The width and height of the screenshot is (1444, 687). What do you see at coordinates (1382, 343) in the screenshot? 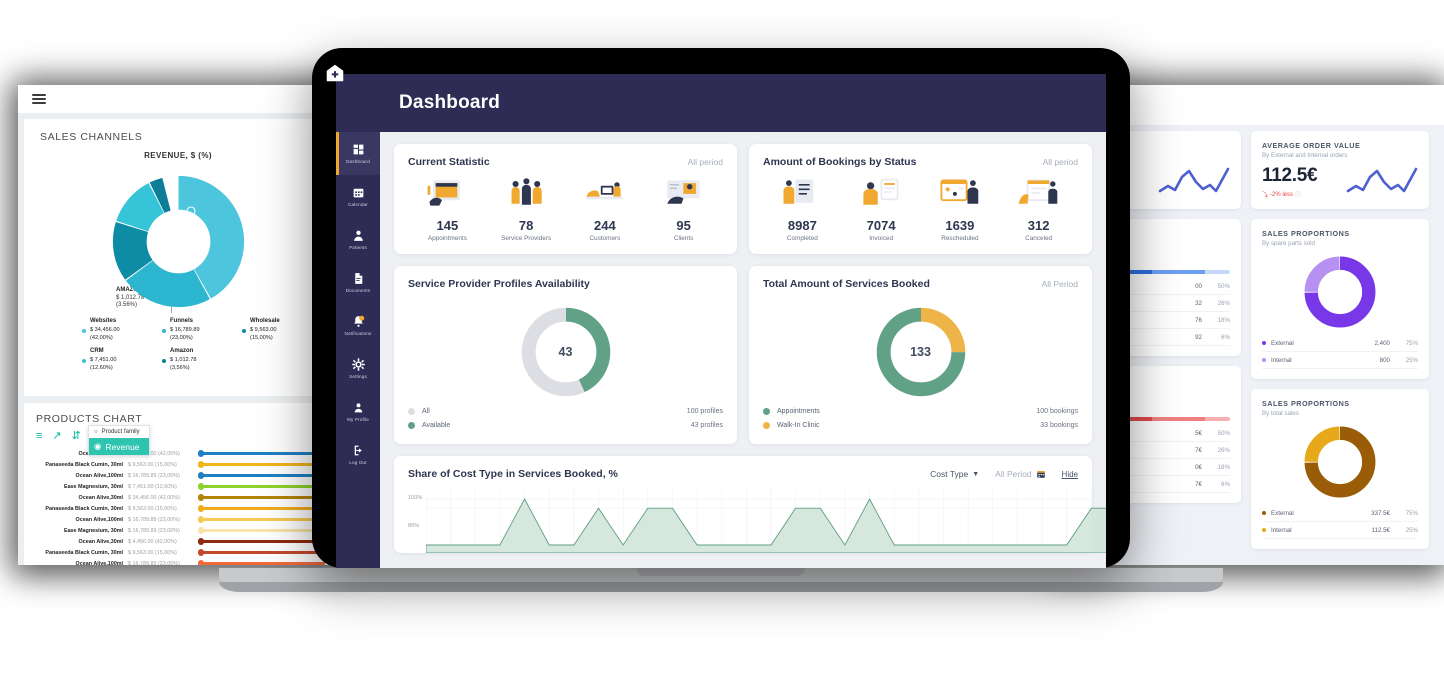
I see `row-value: 2,400` at bounding box center [1382, 343].